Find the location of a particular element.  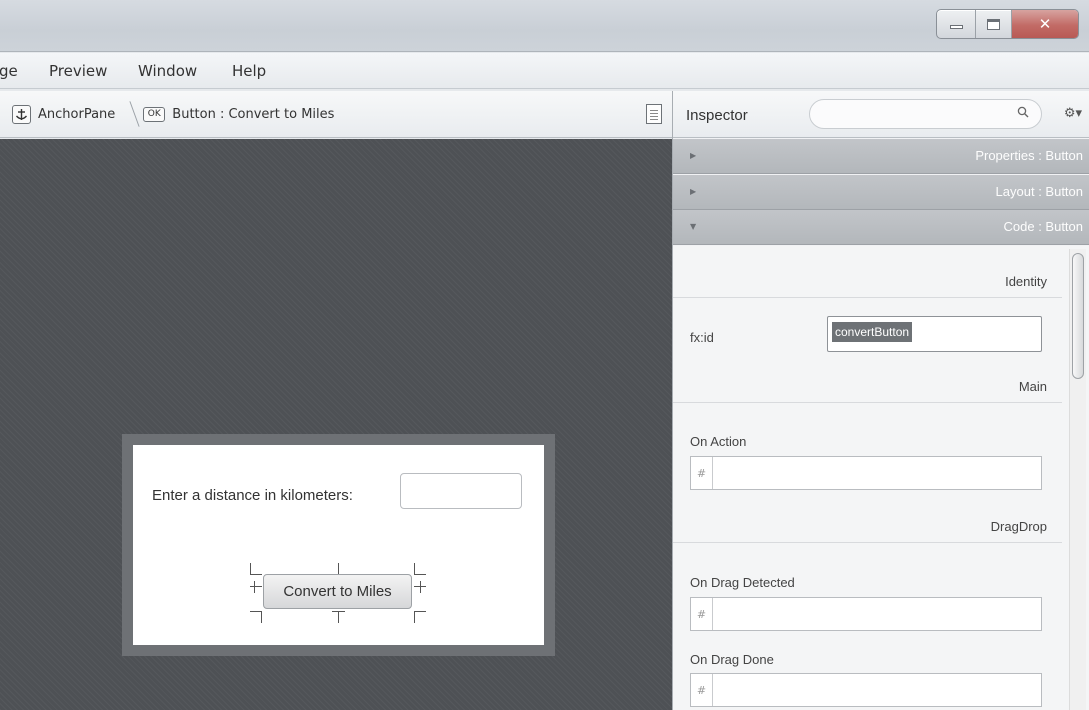

anchor-icon is located at coordinates (21, 114).